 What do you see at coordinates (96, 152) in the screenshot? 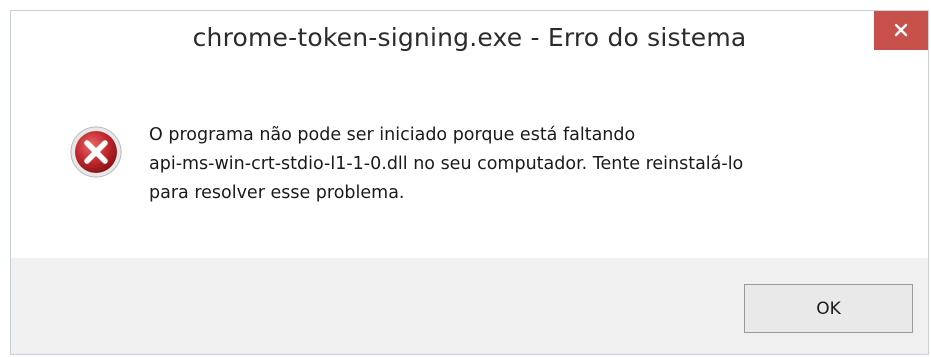
I see `error-icon` at bounding box center [96, 152].